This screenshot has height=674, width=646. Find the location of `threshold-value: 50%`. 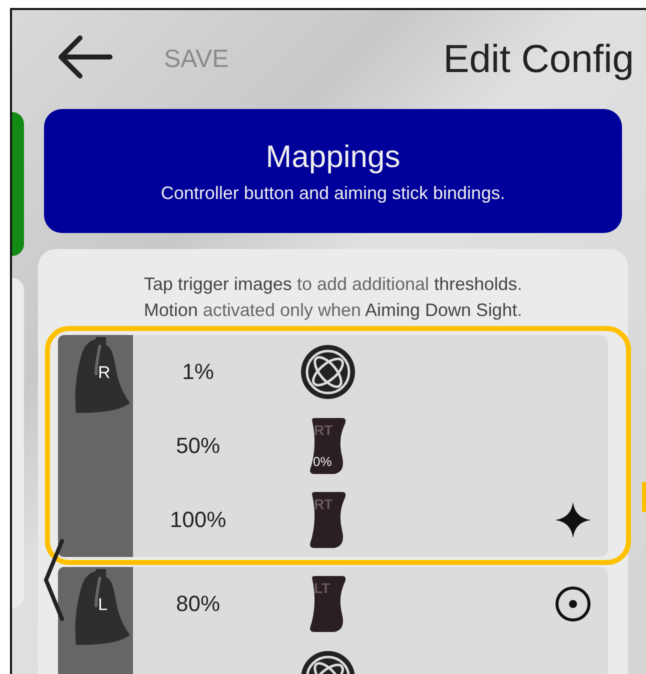

threshold-value: 50% is located at coordinates (198, 446).